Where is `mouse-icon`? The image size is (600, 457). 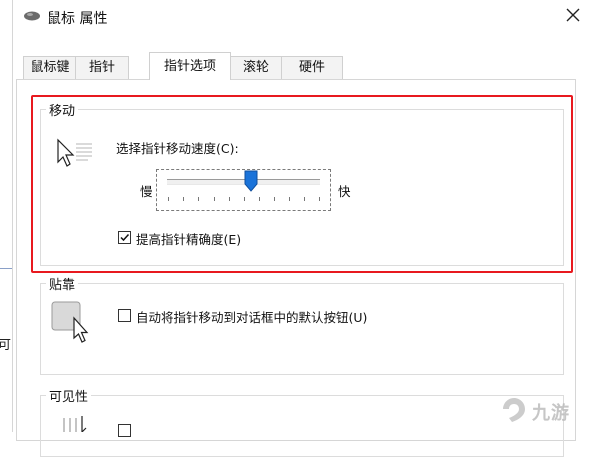 mouse-icon is located at coordinates (32, 18).